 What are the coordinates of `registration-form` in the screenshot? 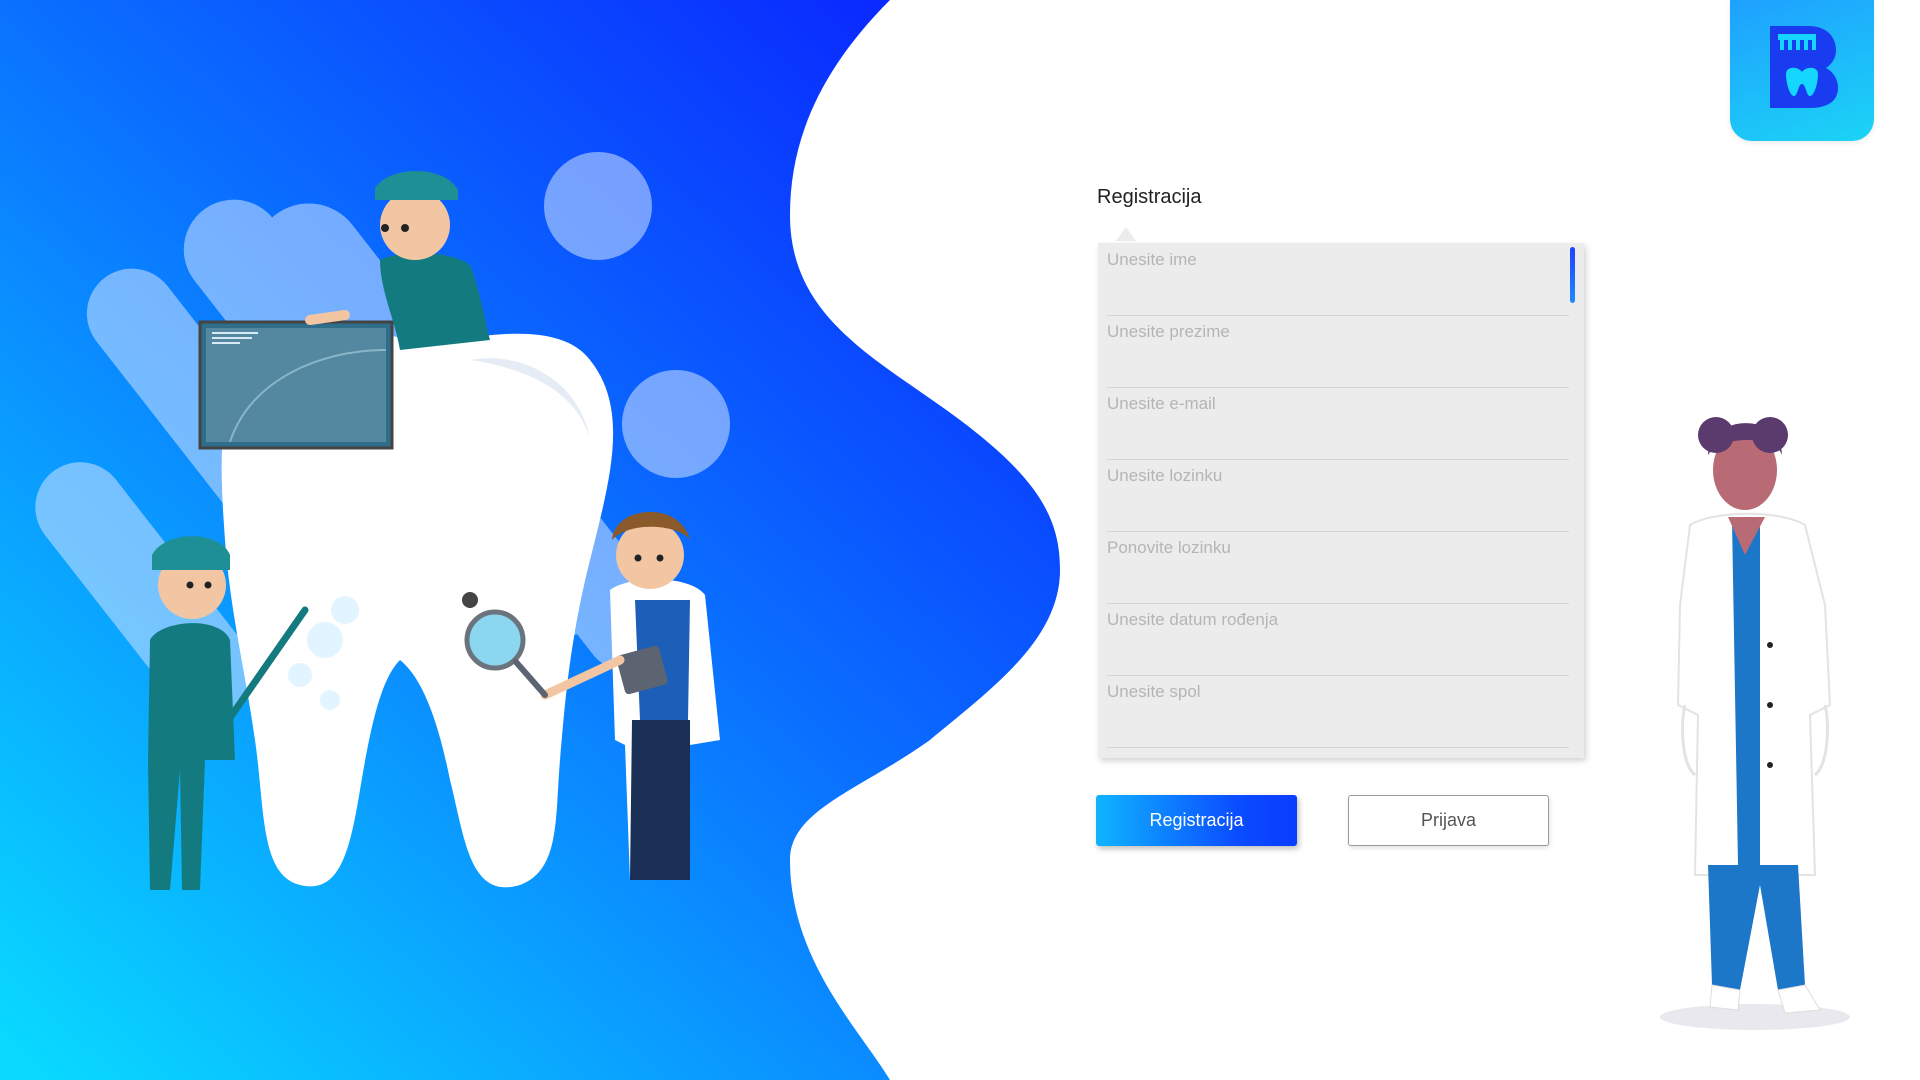 It's located at (1341, 500).